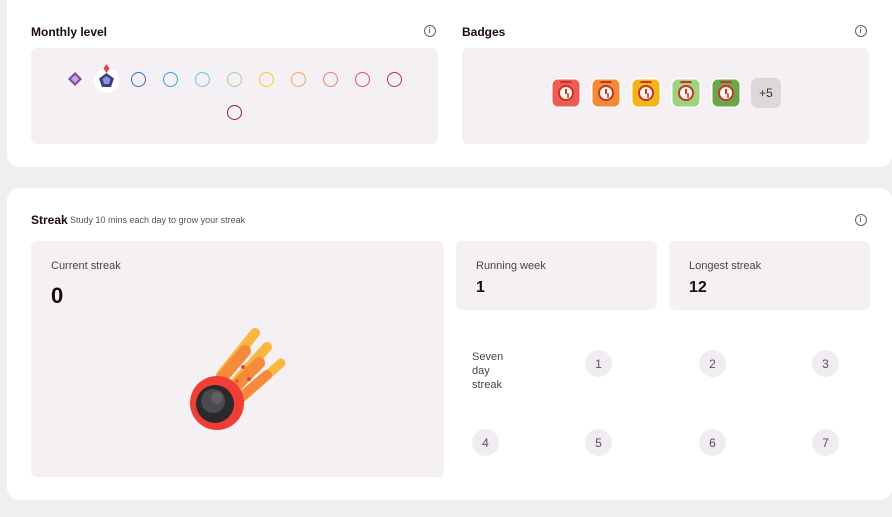 This screenshot has width=892, height=517. Describe the element at coordinates (430, 31) in the screenshot. I see `monthly-level-info-icon` at that location.